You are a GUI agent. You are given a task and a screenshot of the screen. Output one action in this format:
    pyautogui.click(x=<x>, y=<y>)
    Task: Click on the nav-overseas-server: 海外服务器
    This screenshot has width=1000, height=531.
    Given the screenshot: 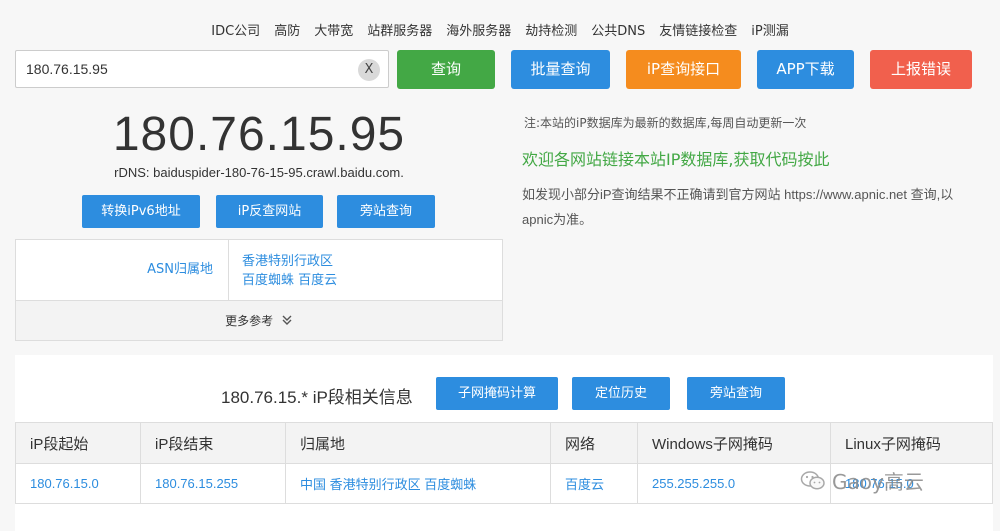 What is the action you would take?
    pyautogui.click(x=478, y=29)
    